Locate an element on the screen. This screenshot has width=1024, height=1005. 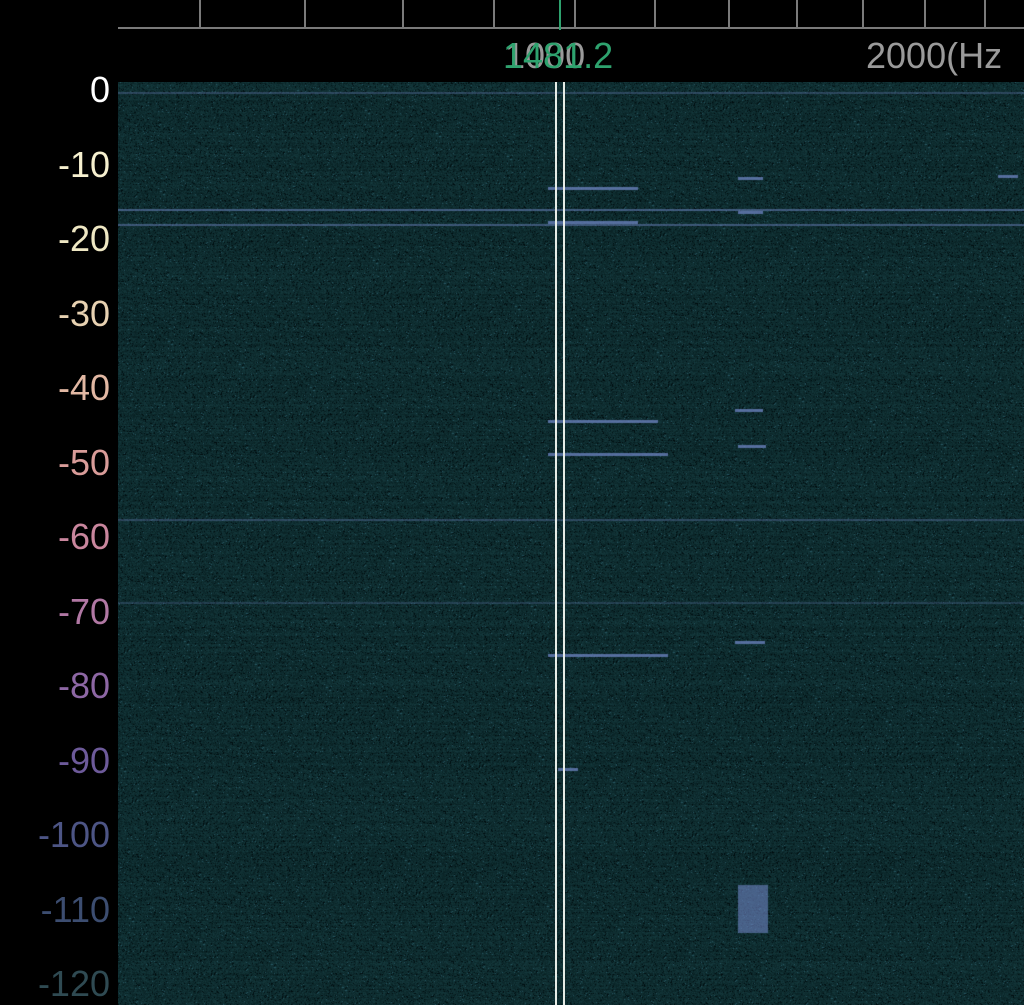
y-tick-label: -60 is located at coordinates (83, 536).